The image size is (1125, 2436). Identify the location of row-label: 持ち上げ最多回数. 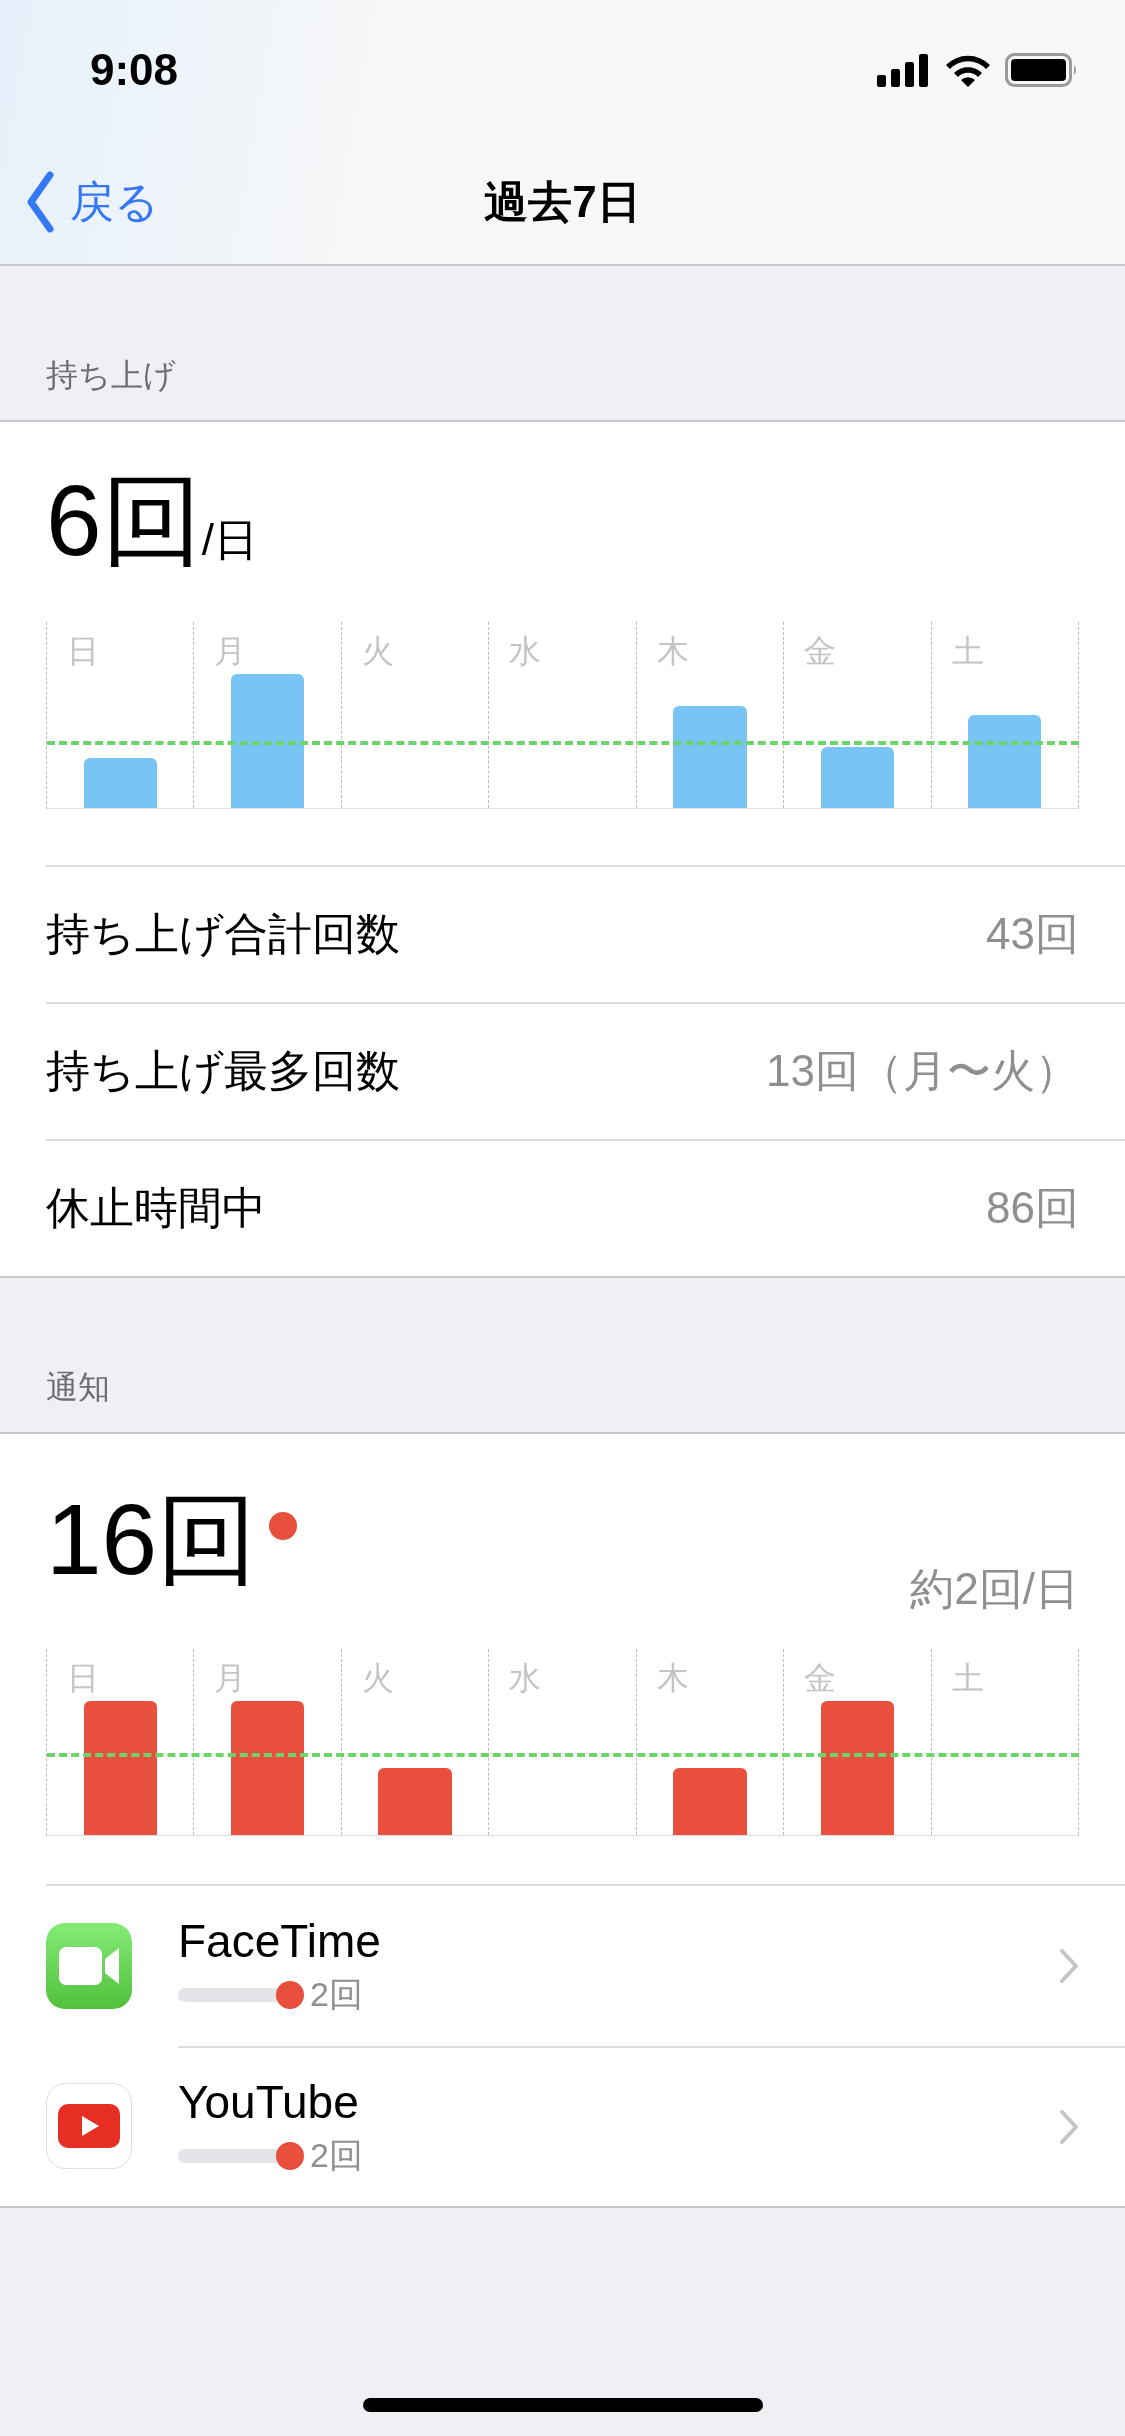
(223, 1071).